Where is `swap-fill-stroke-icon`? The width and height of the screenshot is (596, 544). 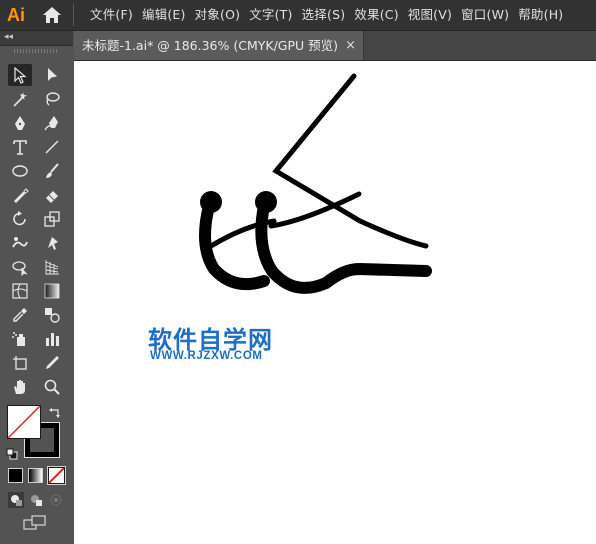
swap-fill-stroke-icon is located at coordinates (55, 412).